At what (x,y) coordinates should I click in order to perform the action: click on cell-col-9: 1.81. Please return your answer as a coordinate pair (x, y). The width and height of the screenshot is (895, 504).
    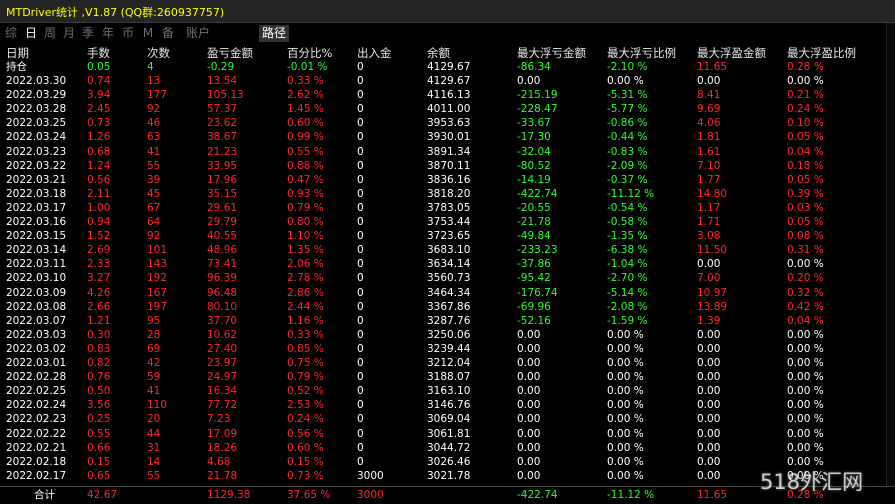
    Looking at the image, I should click on (709, 137).